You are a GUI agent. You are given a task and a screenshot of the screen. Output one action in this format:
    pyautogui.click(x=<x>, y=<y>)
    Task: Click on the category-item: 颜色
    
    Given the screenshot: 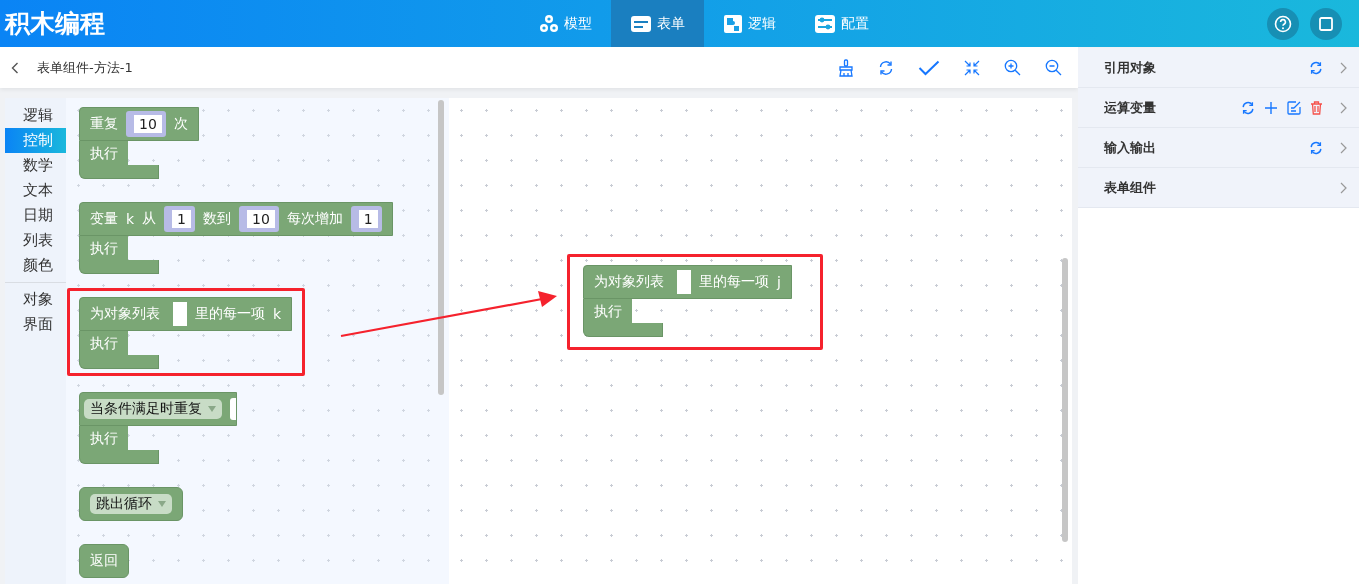 What is the action you would take?
    pyautogui.click(x=35, y=265)
    